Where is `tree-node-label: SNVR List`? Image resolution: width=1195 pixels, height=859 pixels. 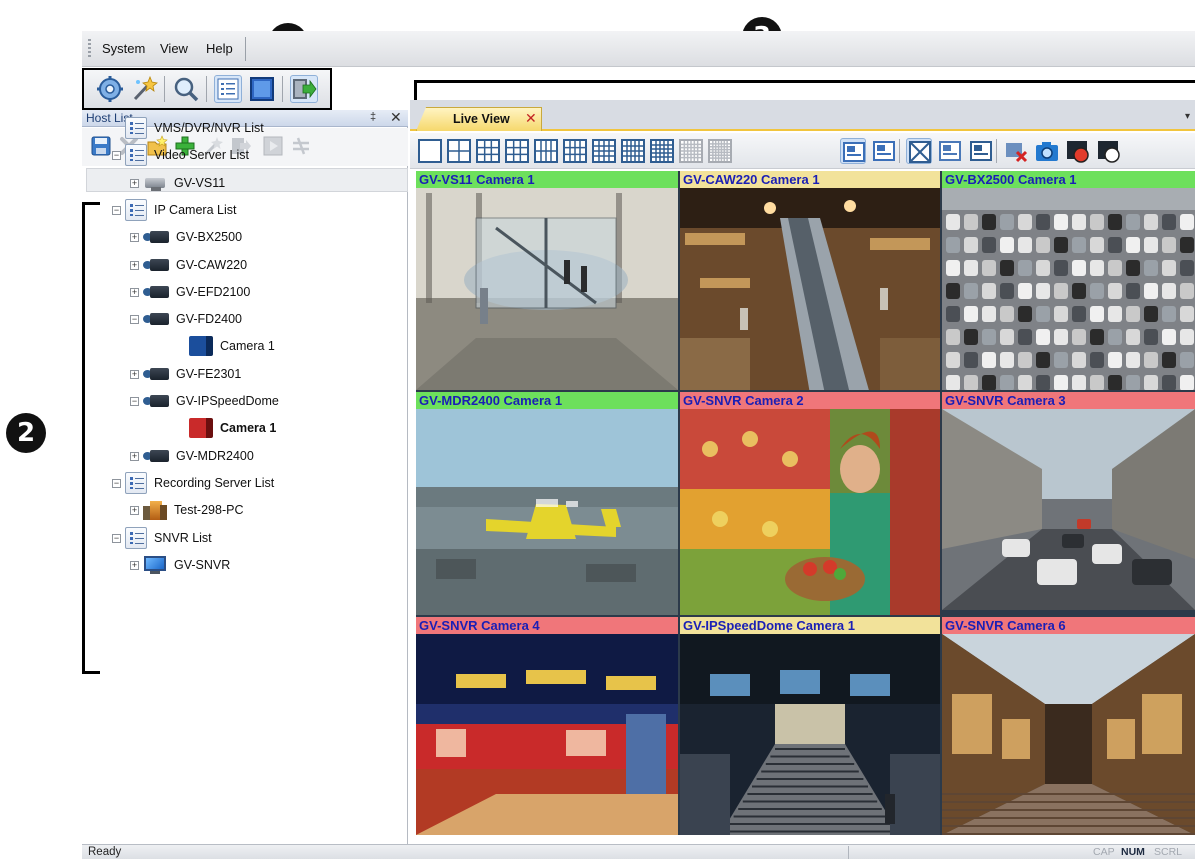 tree-node-label: SNVR List is located at coordinates (183, 538).